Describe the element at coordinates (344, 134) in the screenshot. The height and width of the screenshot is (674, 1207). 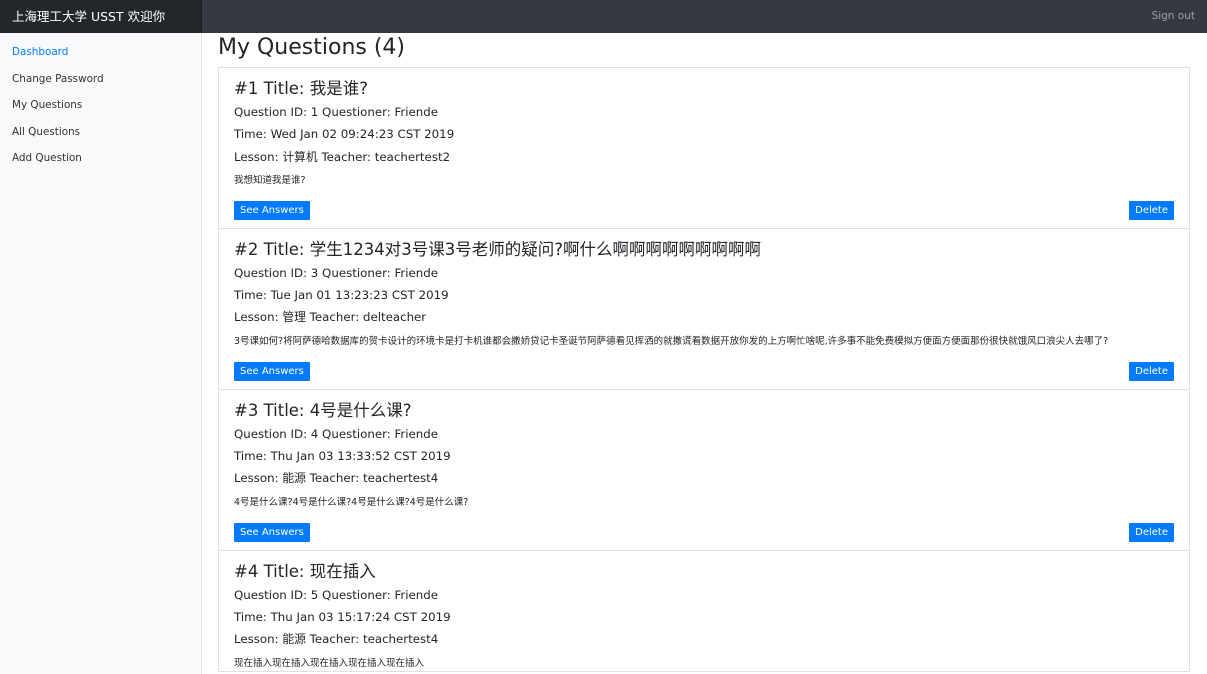
I see `question-time: Time: Wed Jan 02 09:24:23 CST 2019` at that location.